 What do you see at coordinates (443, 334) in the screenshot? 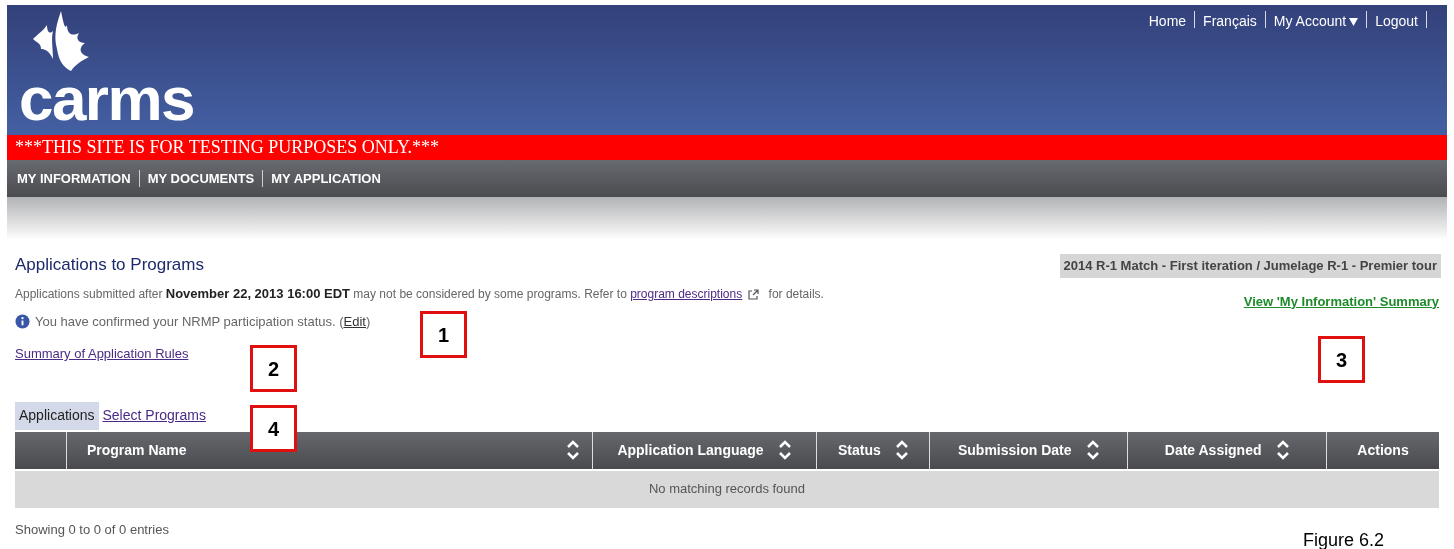
I see `callout-label: 1` at bounding box center [443, 334].